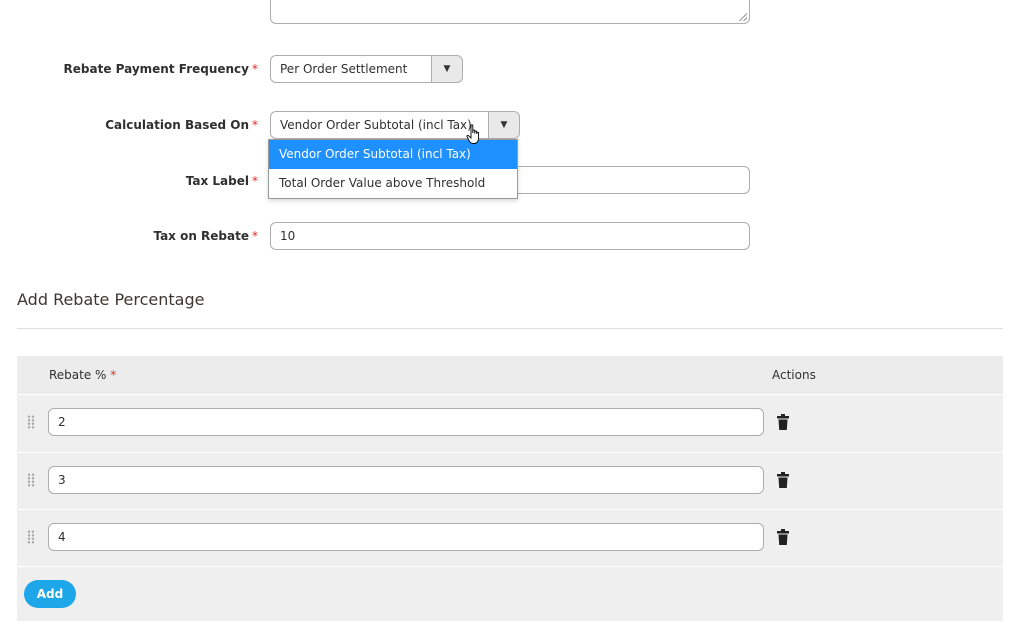 The image size is (1024, 640). What do you see at coordinates (201, 236) in the screenshot?
I see `tax-on-rebate-label: Tax on Rebate` at bounding box center [201, 236].